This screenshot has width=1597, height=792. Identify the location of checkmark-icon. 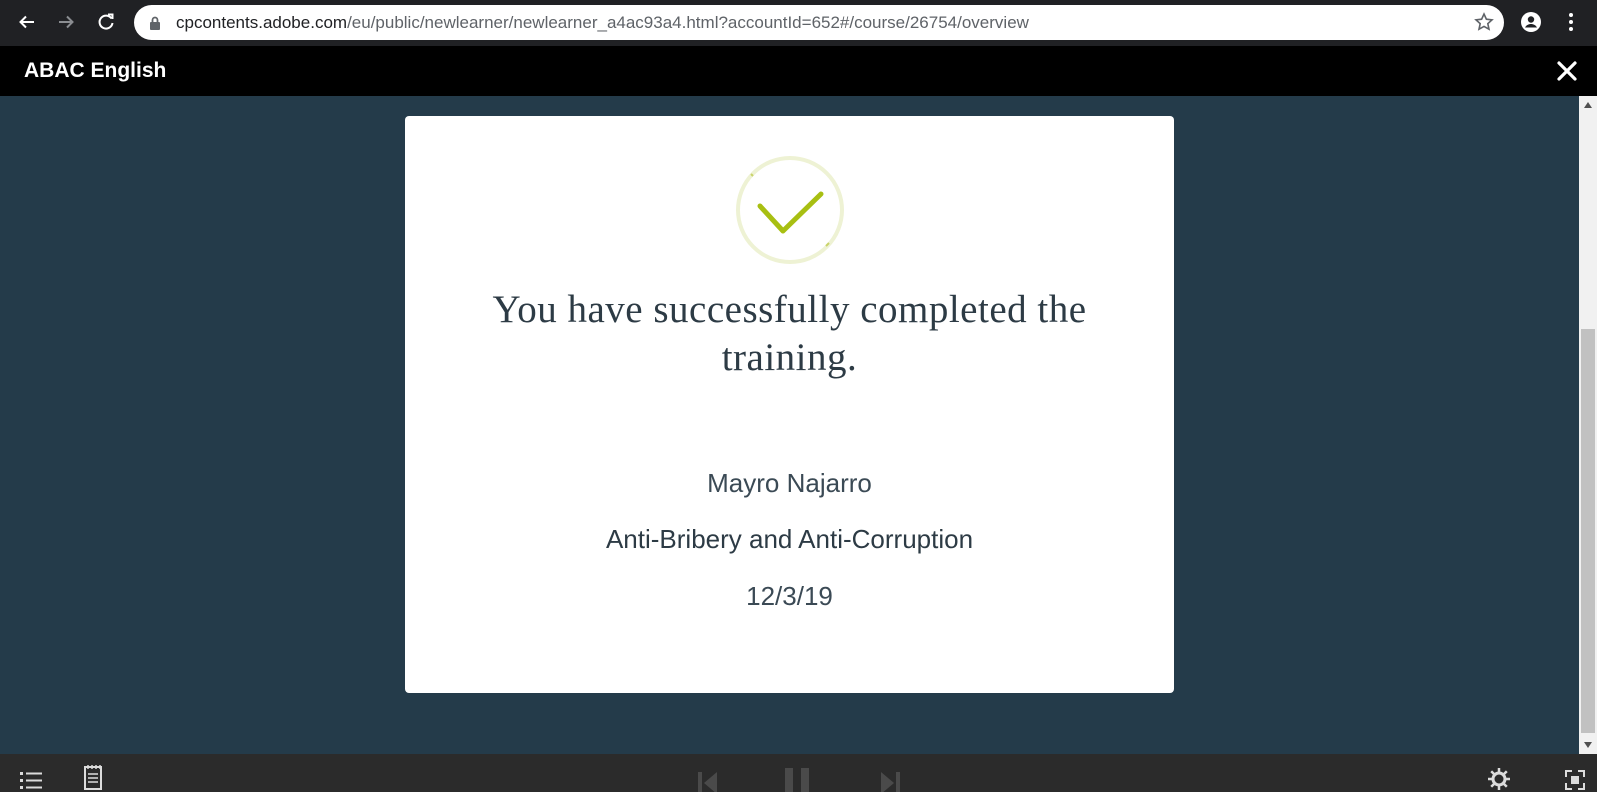
(790, 210).